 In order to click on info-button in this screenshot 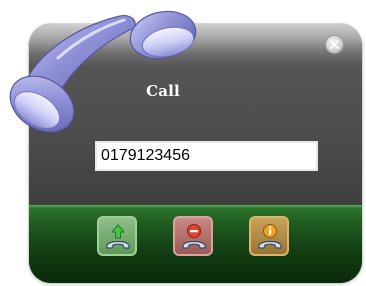, I will do `click(269, 236)`.